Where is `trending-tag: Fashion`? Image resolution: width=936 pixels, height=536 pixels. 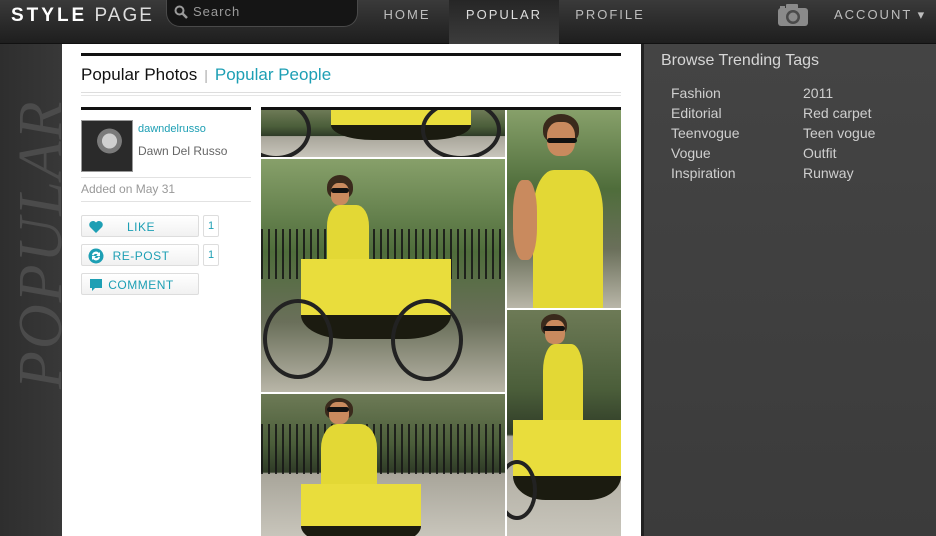
trending-tag: Fashion is located at coordinates (696, 93).